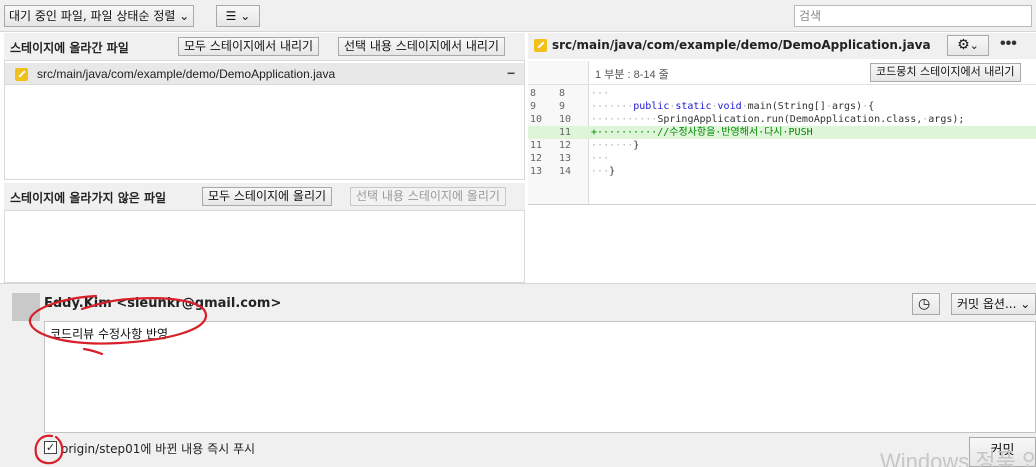 The width and height of the screenshot is (1036, 467). Describe the element at coordinates (536, 145) in the screenshot. I see `old-line-number: 11` at that location.